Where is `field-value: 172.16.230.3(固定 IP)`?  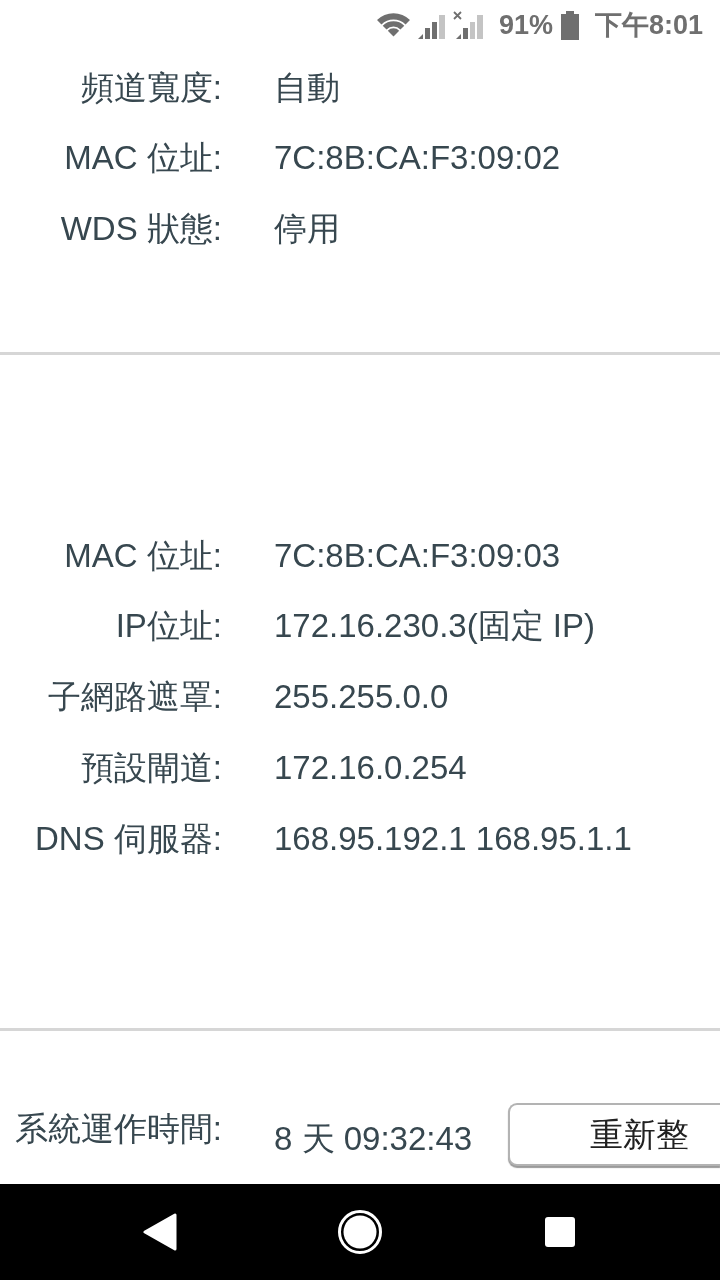
field-value: 172.16.230.3(固定 IP) is located at coordinates (434, 626).